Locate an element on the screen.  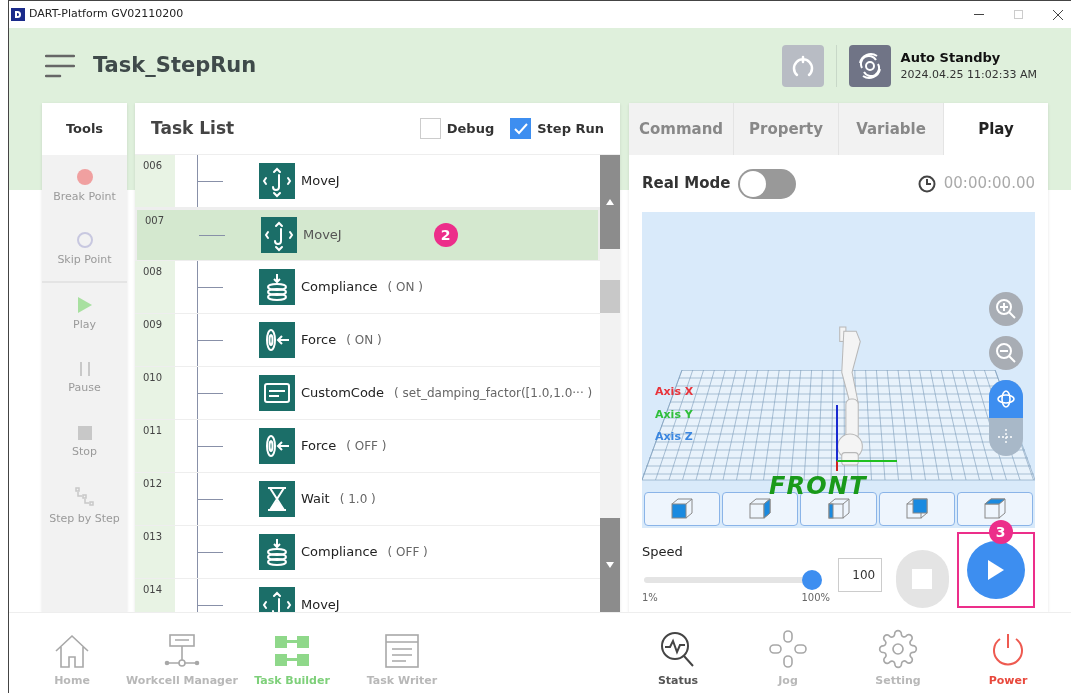
command-name: CustomCode is located at coordinates (343, 393).